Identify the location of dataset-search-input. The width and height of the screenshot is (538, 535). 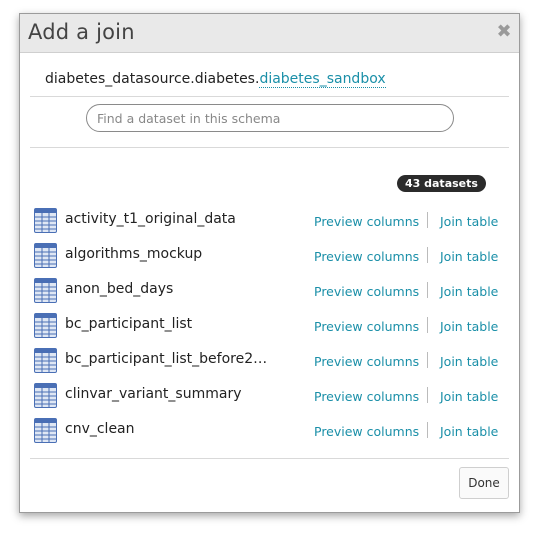
(270, 118).